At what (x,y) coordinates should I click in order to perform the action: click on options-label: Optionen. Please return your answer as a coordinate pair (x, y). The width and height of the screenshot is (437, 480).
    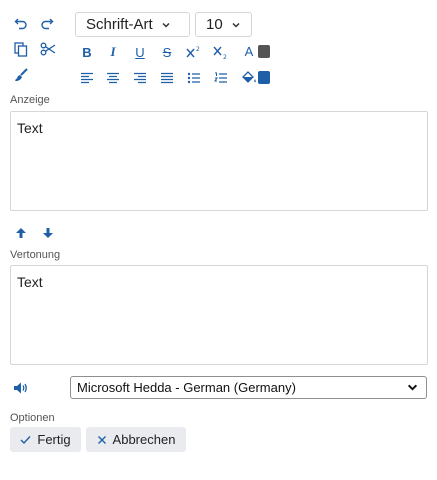
    Looking at the image, I should click on (32, 418).